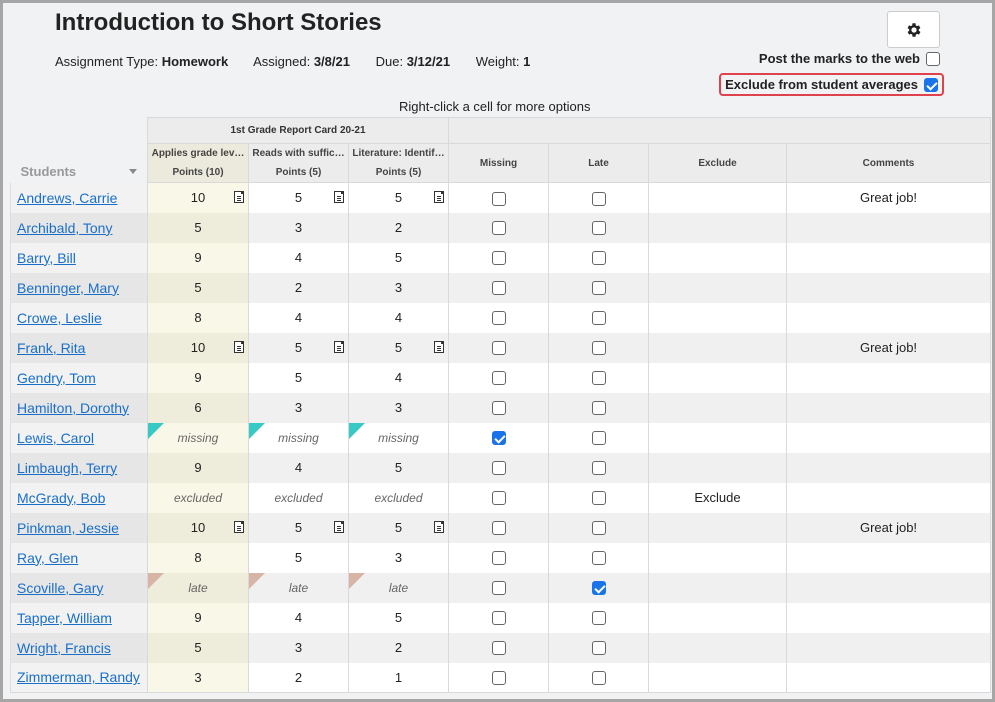 The image size is (995, 702). Describe the element at coordinates (133, 171) in the screenshot. I see `sort-dropdown-icon` at that location.